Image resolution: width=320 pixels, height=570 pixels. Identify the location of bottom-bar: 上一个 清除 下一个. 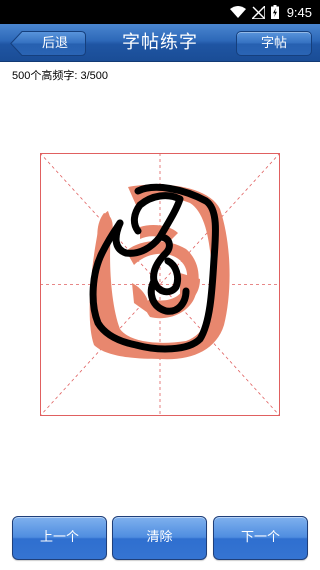
(160, 538).